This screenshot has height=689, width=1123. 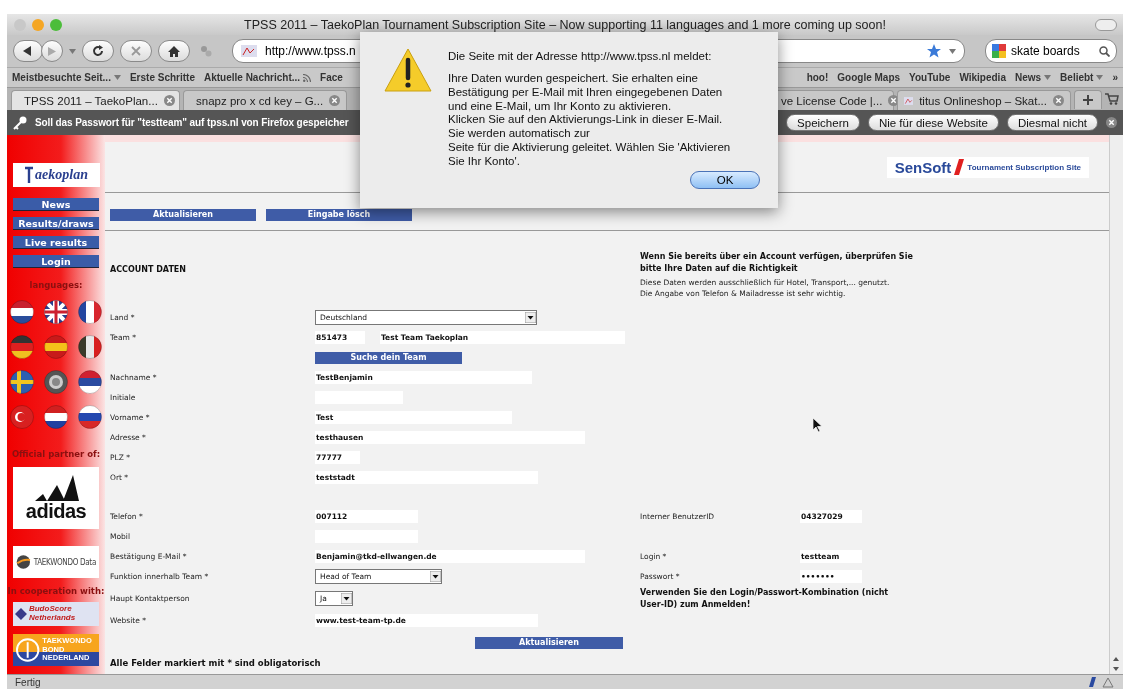 I want to click on back-arrow-icon, so click(x=28, y=51).